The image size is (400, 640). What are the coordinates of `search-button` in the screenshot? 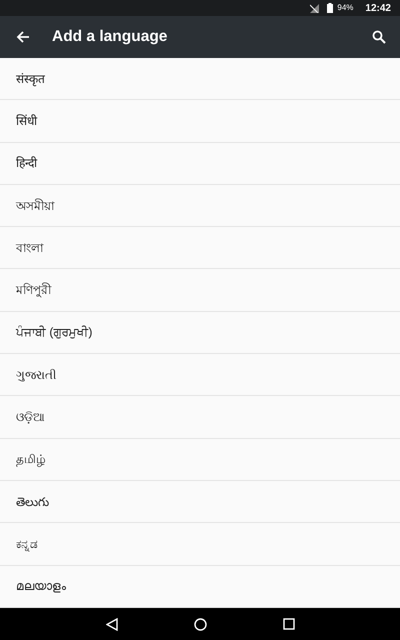 It's located at (379, 37).